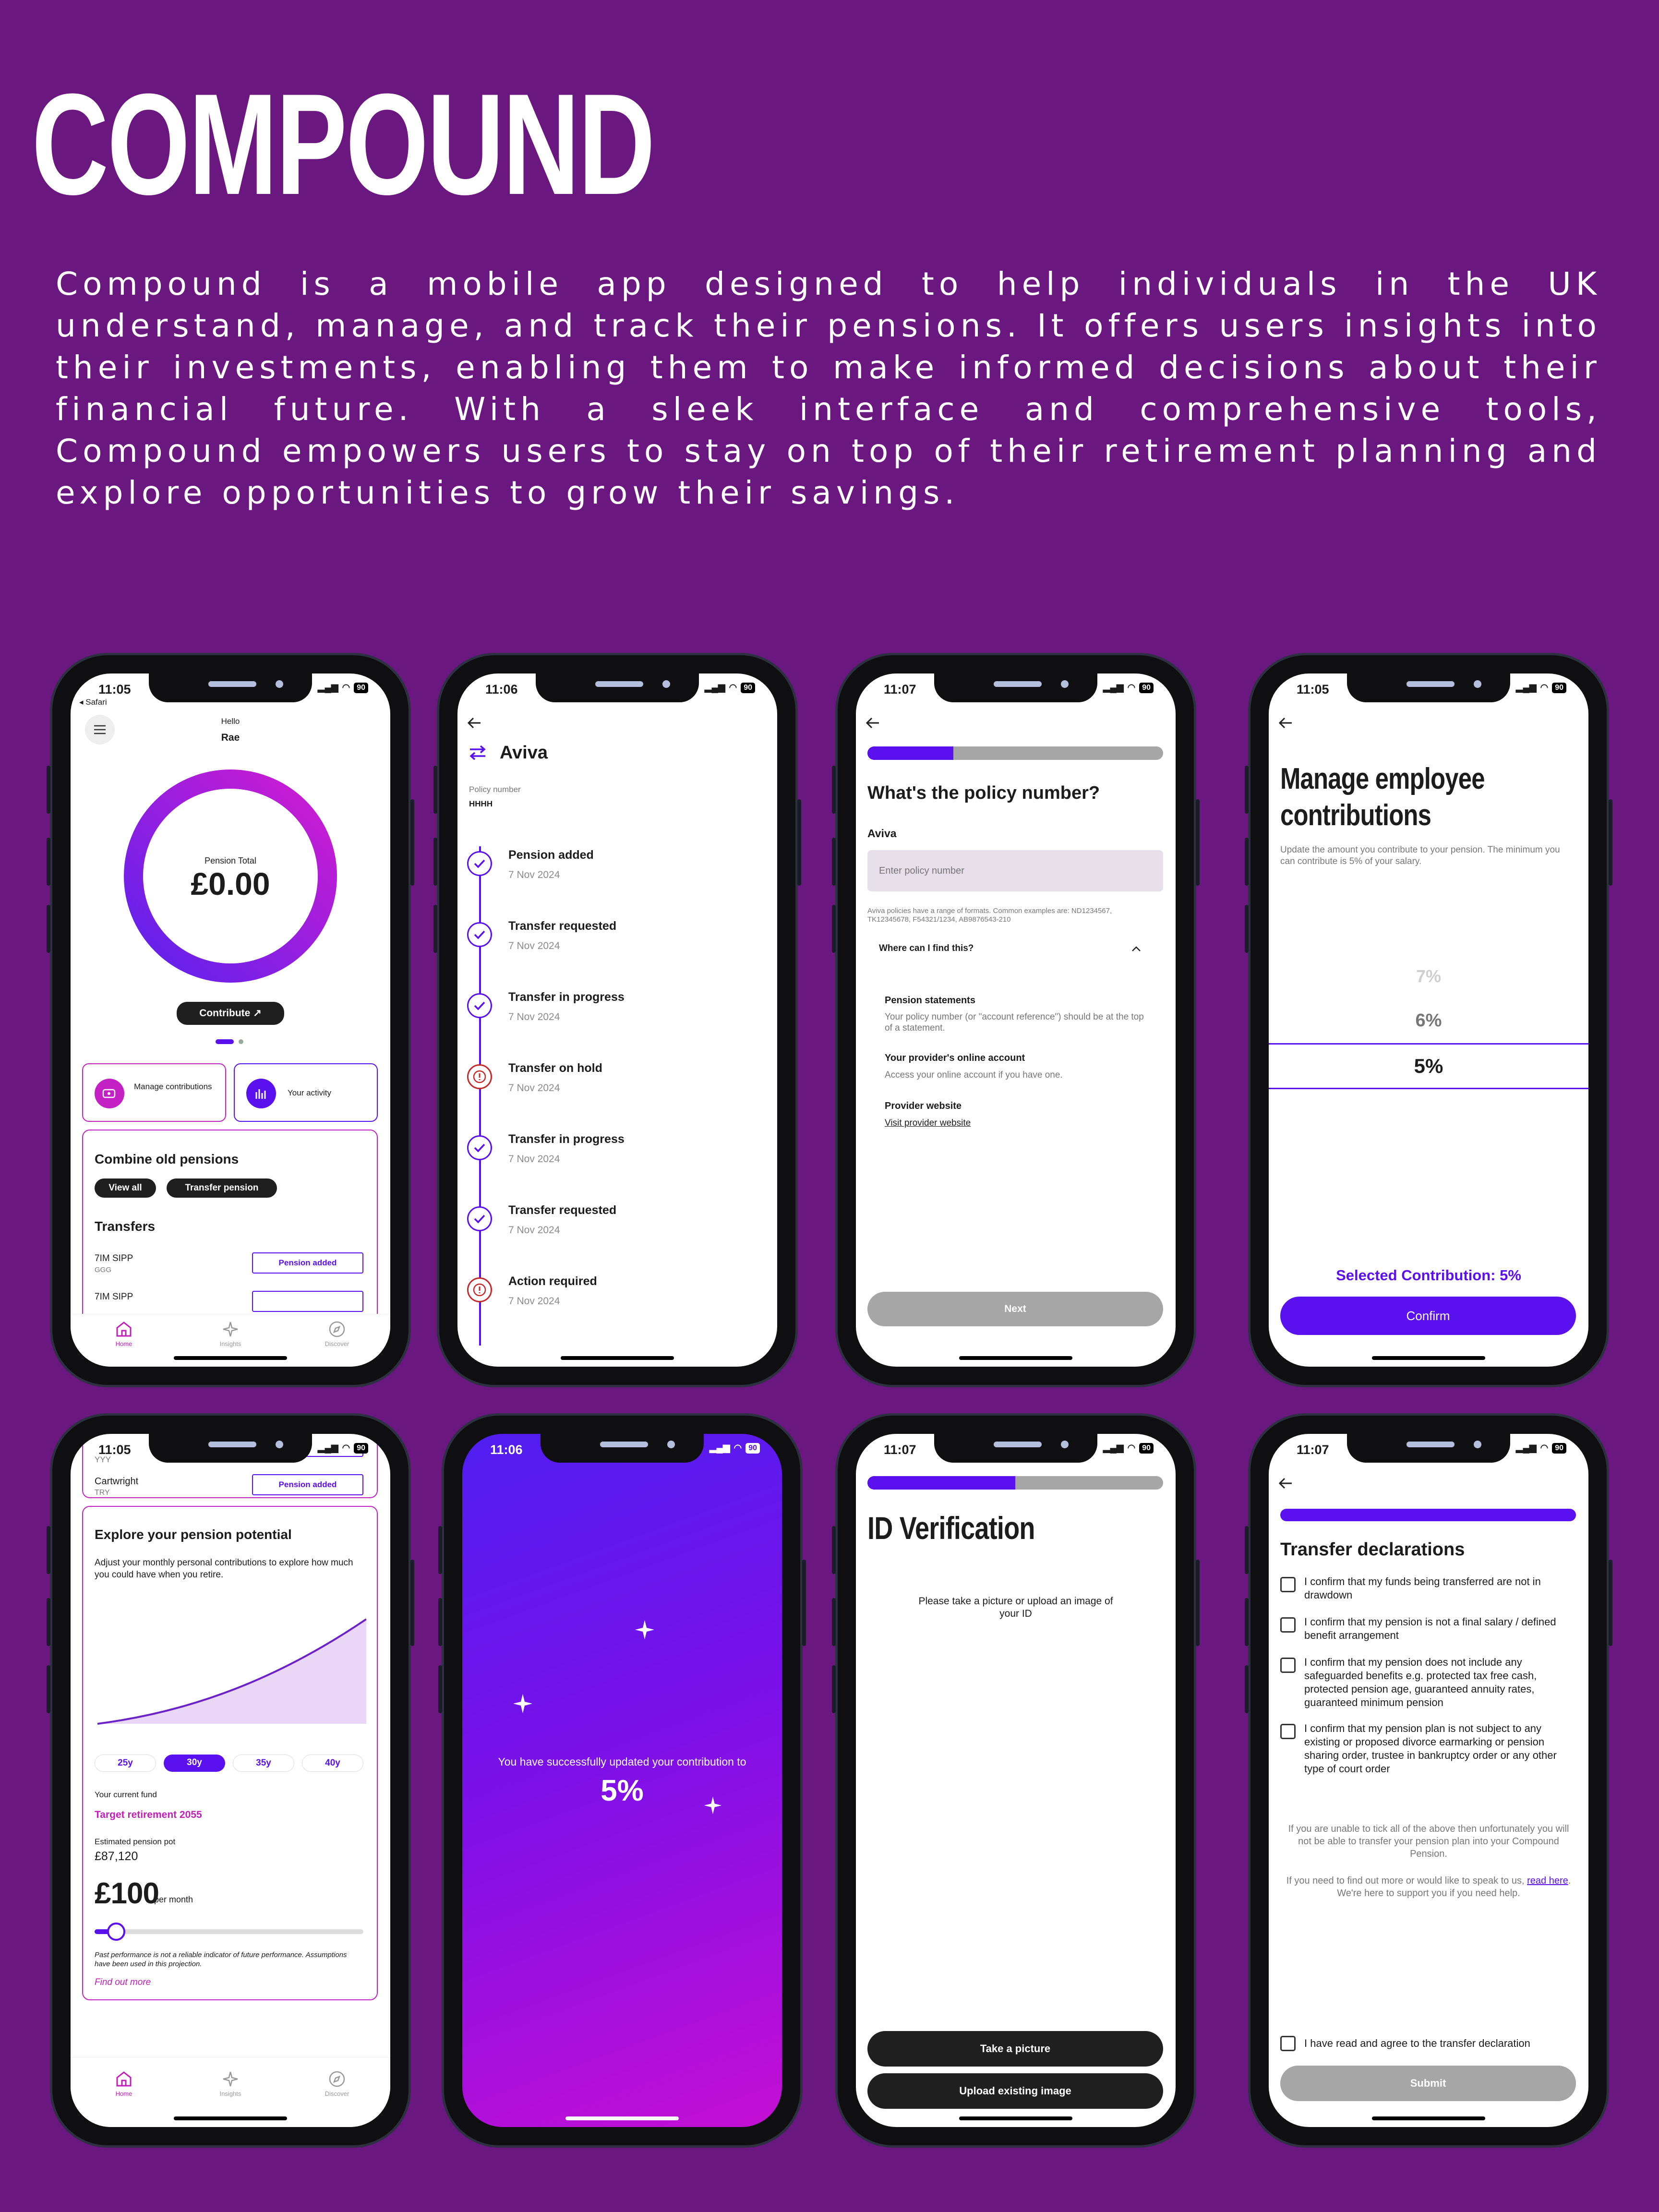  What do you see at coordinates (117, 1856) in the screenshot?
I see `pot-value: £87,120` at bounding box center [117, 1856].